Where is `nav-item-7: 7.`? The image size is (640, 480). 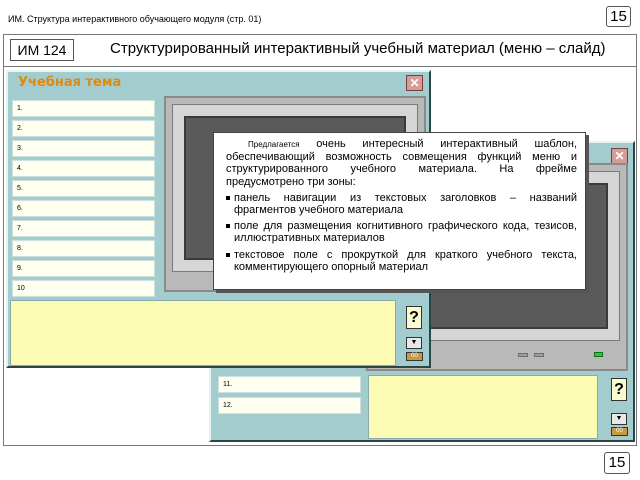
nav-item-7: 7. is located at coordinates (83, 228).